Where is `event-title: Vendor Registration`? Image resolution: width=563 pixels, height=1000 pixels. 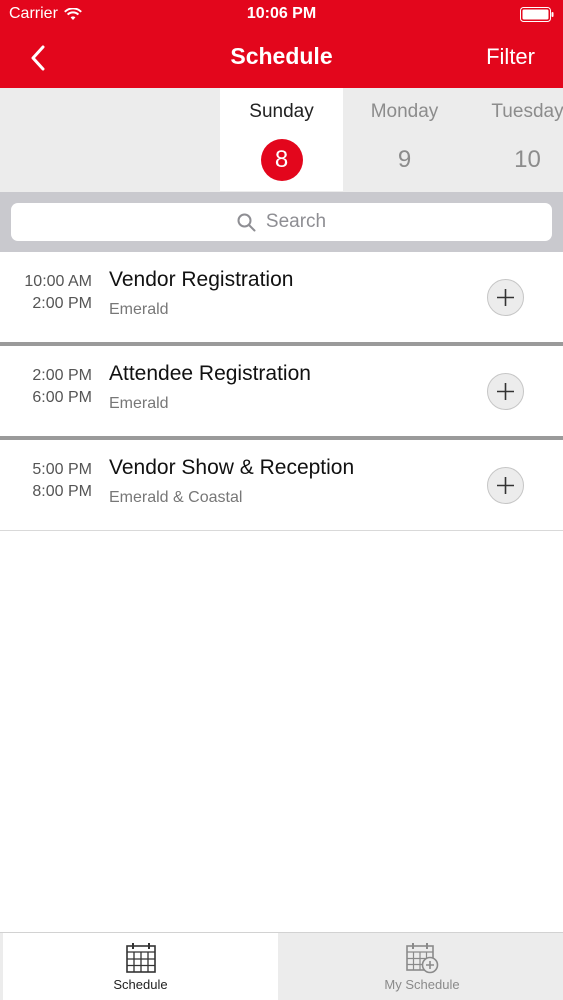 event-title: Vendor Registration is located at coordinates (201, 279).